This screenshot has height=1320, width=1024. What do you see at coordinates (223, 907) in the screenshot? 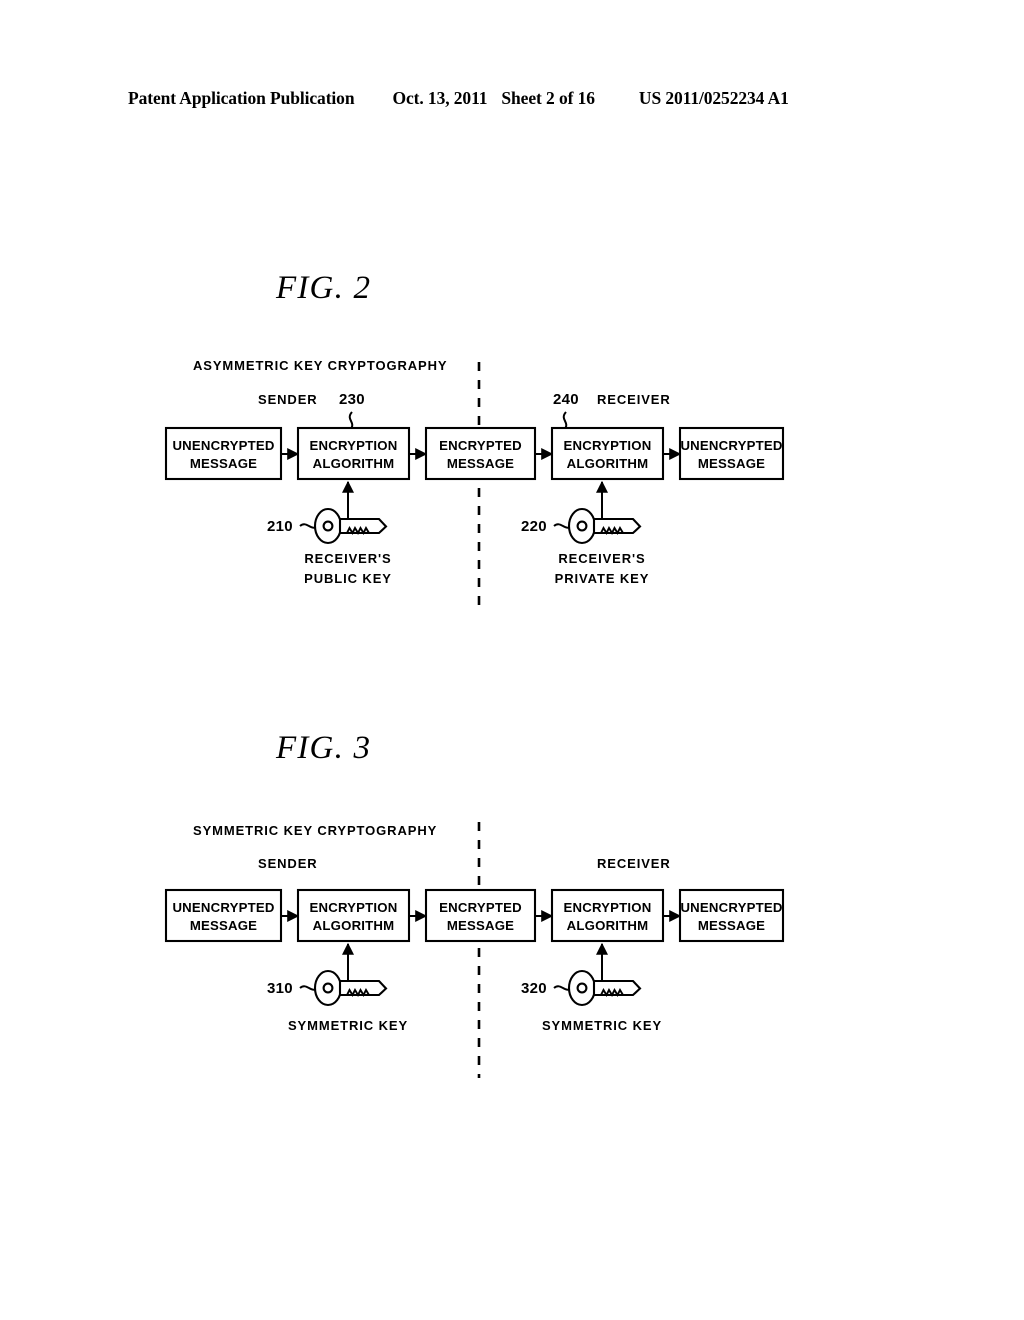
I see `figure-3-box-1-line1: UNENCRYPTED` at bounding box center [223, 907].